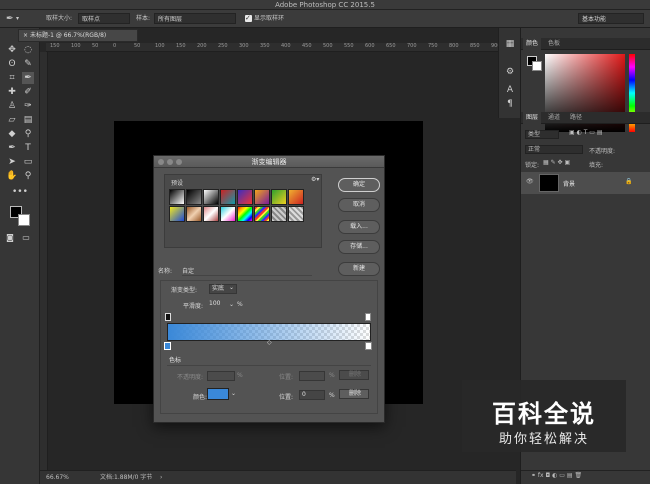  I want to click on close-window-icon, so click(161, 162).